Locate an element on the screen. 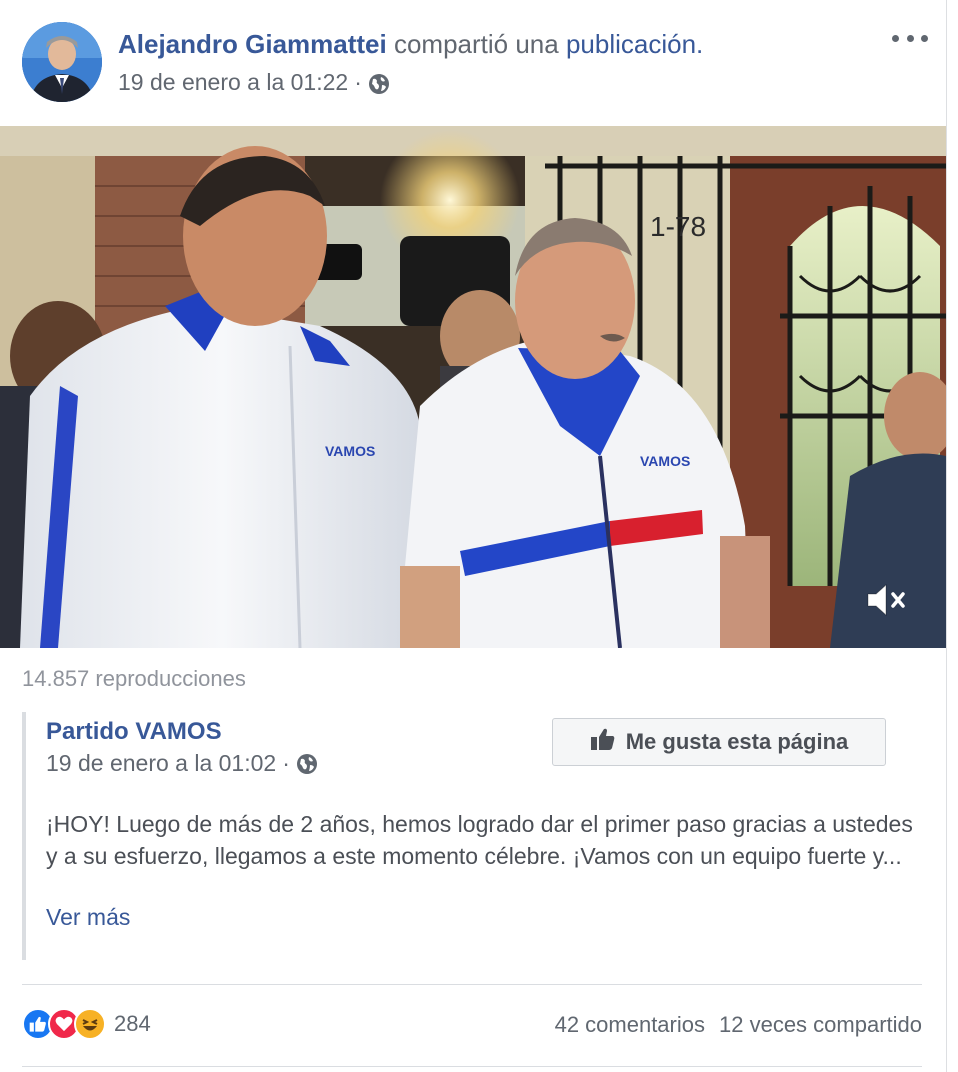 This screenshot has height=1072, width=958. haha-icon is located at coordinates (90, 1024).